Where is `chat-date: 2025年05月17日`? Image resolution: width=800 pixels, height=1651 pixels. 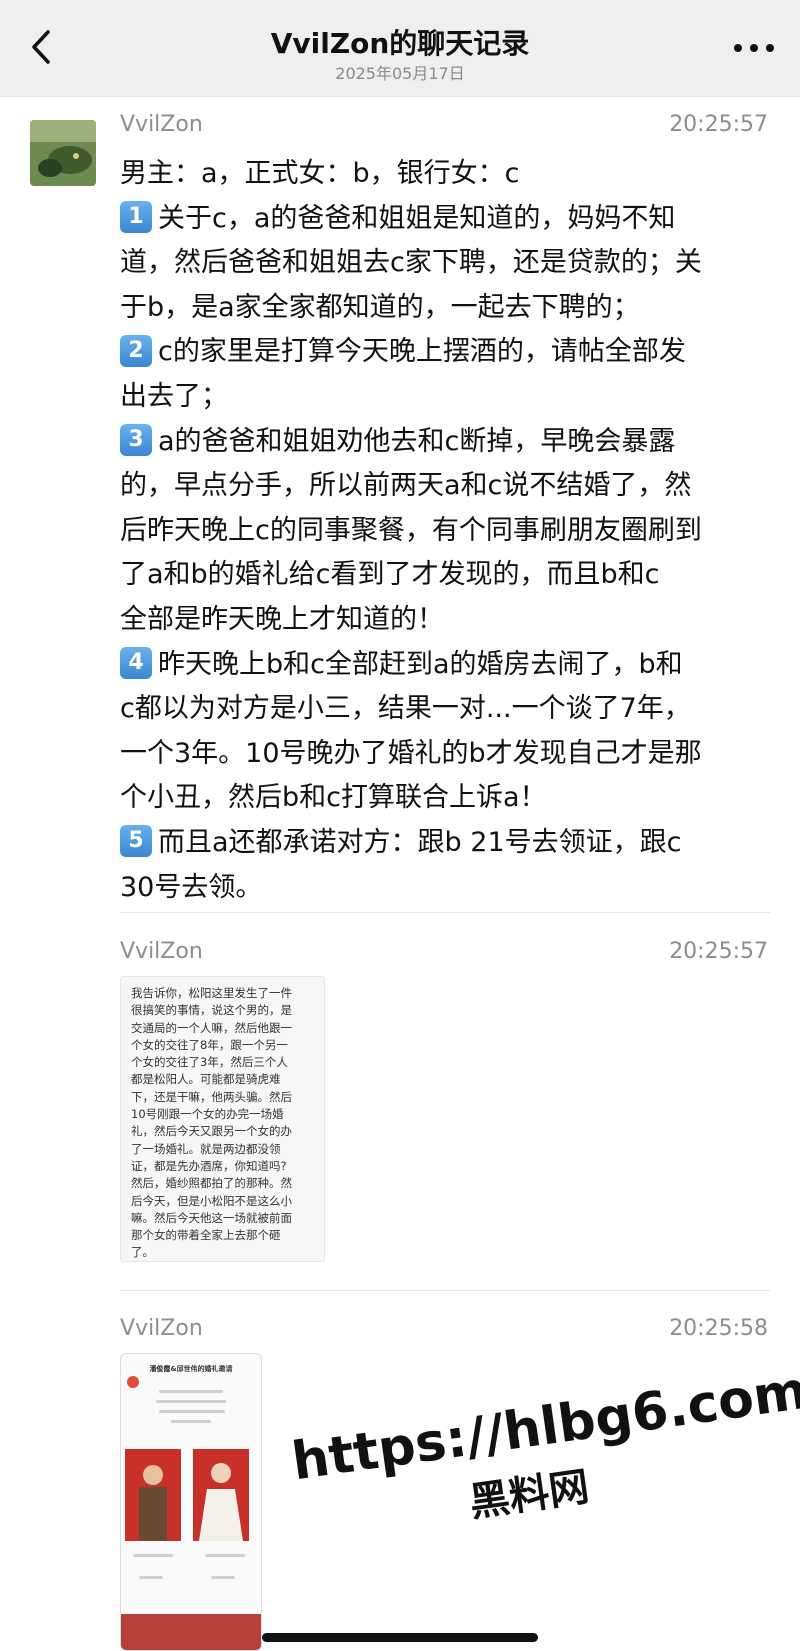
chat-date: 2025年05月17日 is located at coordinates (400, 73).